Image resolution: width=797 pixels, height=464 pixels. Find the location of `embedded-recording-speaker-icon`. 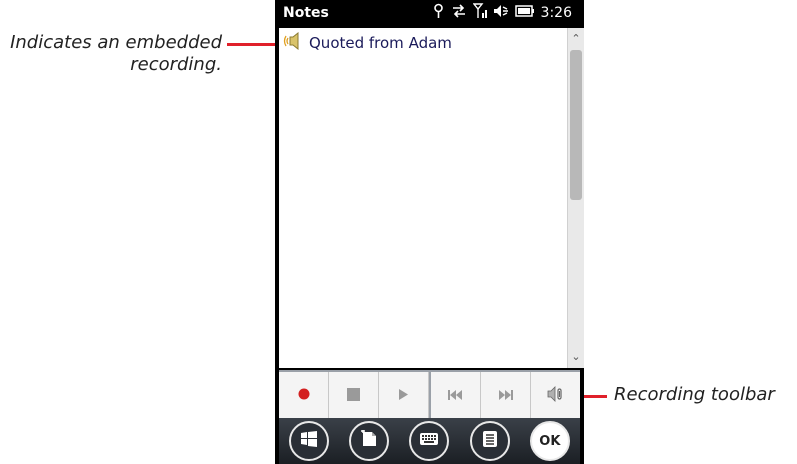

embedded-recording-speaker-icon is located at coordinates (293, 42).